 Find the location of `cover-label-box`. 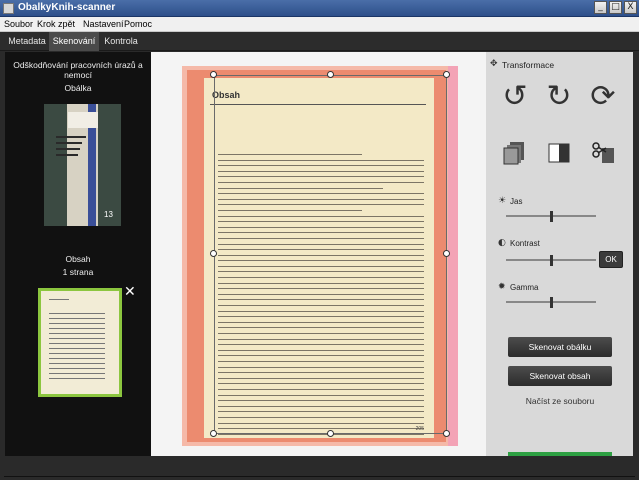

cover-label-box is located at coordinates (83, 120).